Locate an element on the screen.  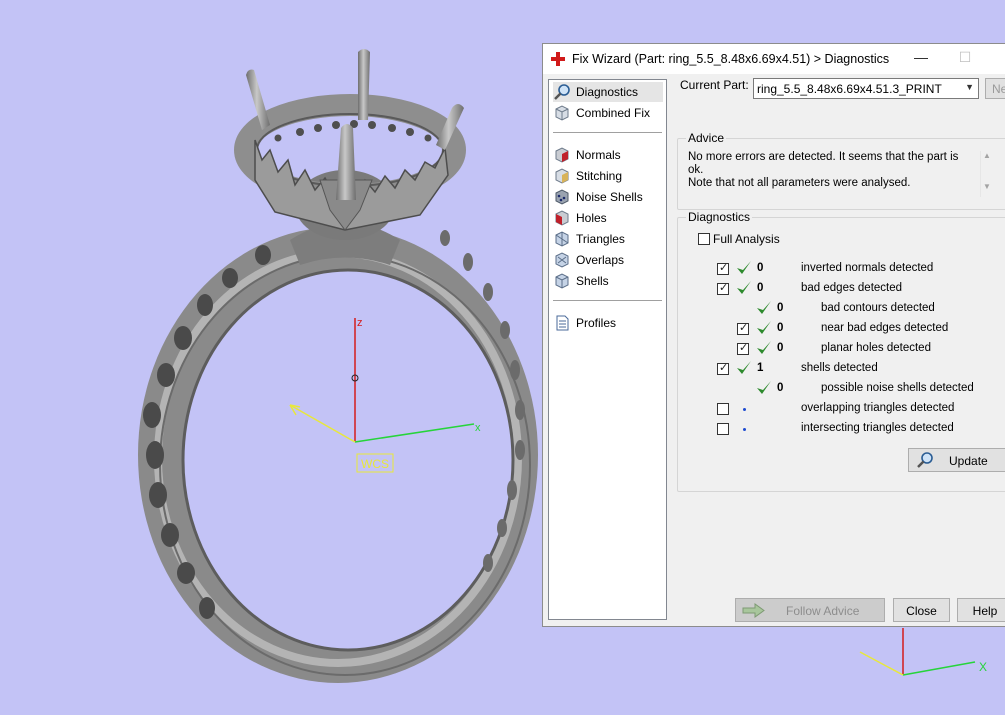
intersecting-triangles-label: intersecting triangles detected is located at coordinates (877, 428).